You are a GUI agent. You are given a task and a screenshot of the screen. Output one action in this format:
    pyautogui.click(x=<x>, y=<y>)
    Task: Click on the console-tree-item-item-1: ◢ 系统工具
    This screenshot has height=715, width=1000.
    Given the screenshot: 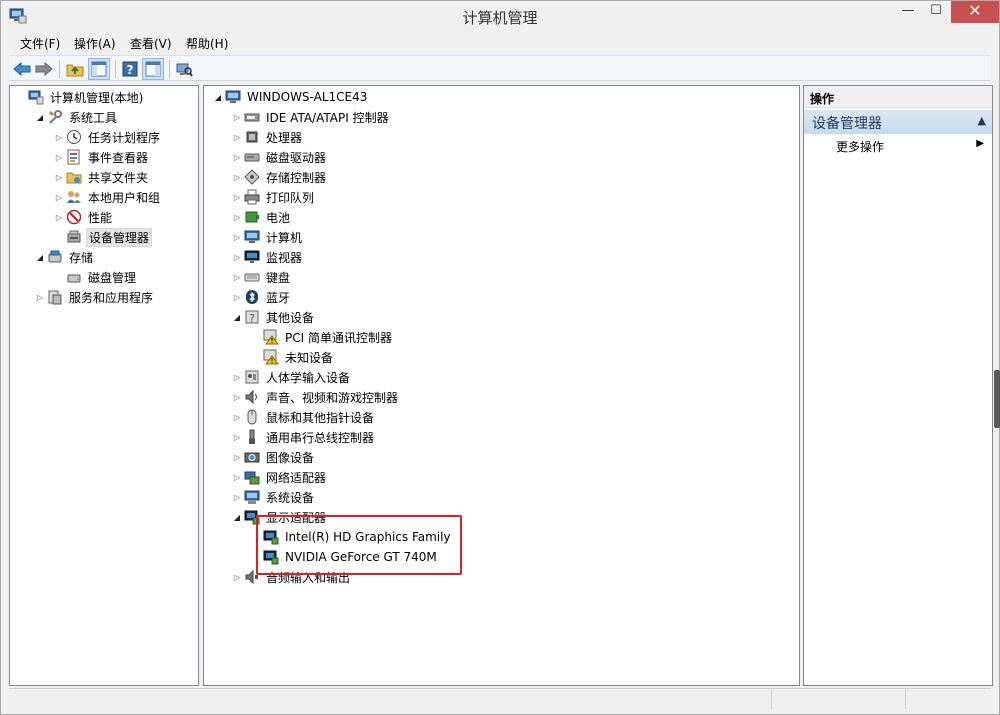 What is the action you would take?
    pyautogui.click(x=76, y=117)
    